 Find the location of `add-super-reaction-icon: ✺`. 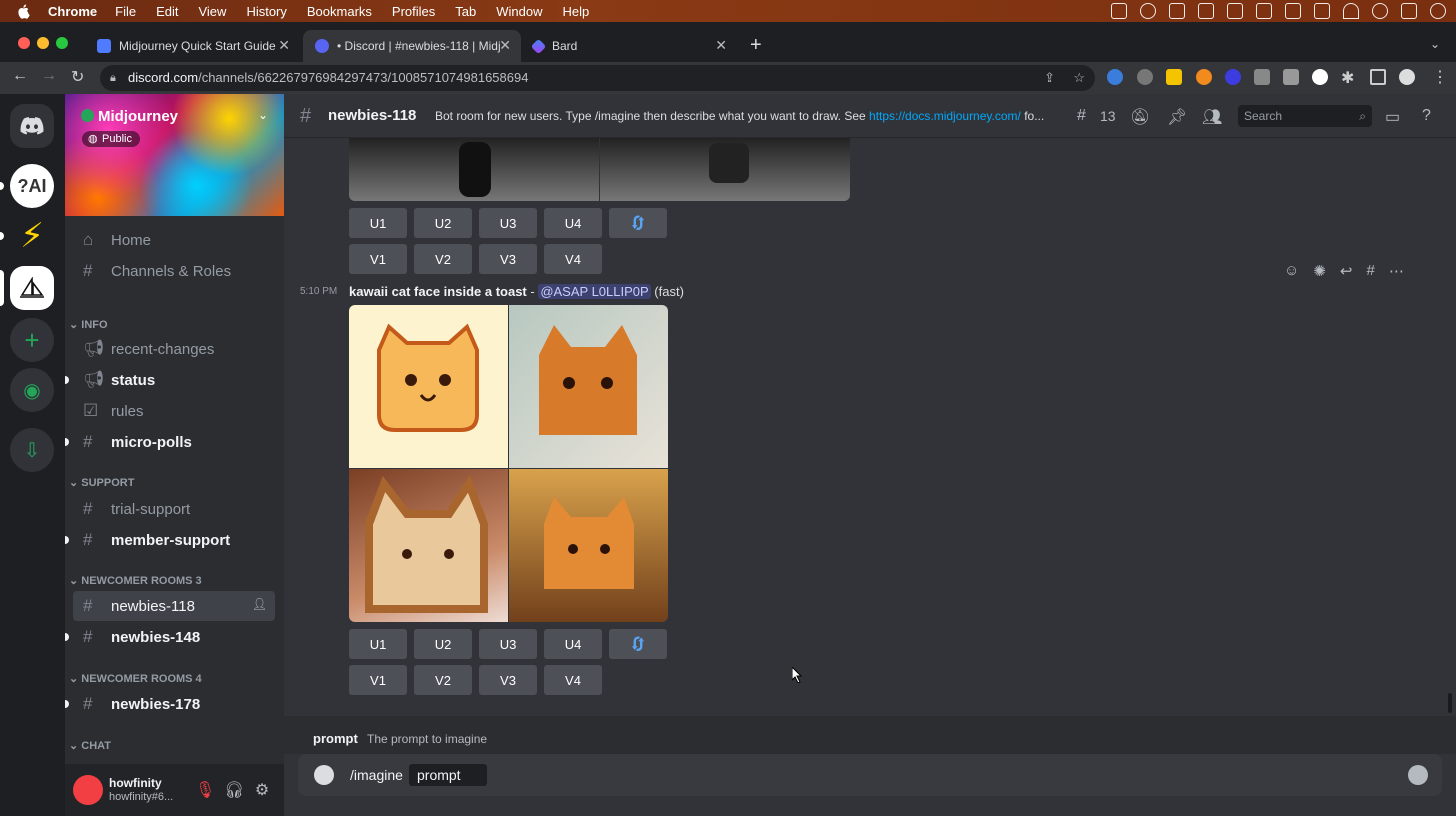

add-super-reaction-icon: ✺ is located at coordinates (1319, 271).